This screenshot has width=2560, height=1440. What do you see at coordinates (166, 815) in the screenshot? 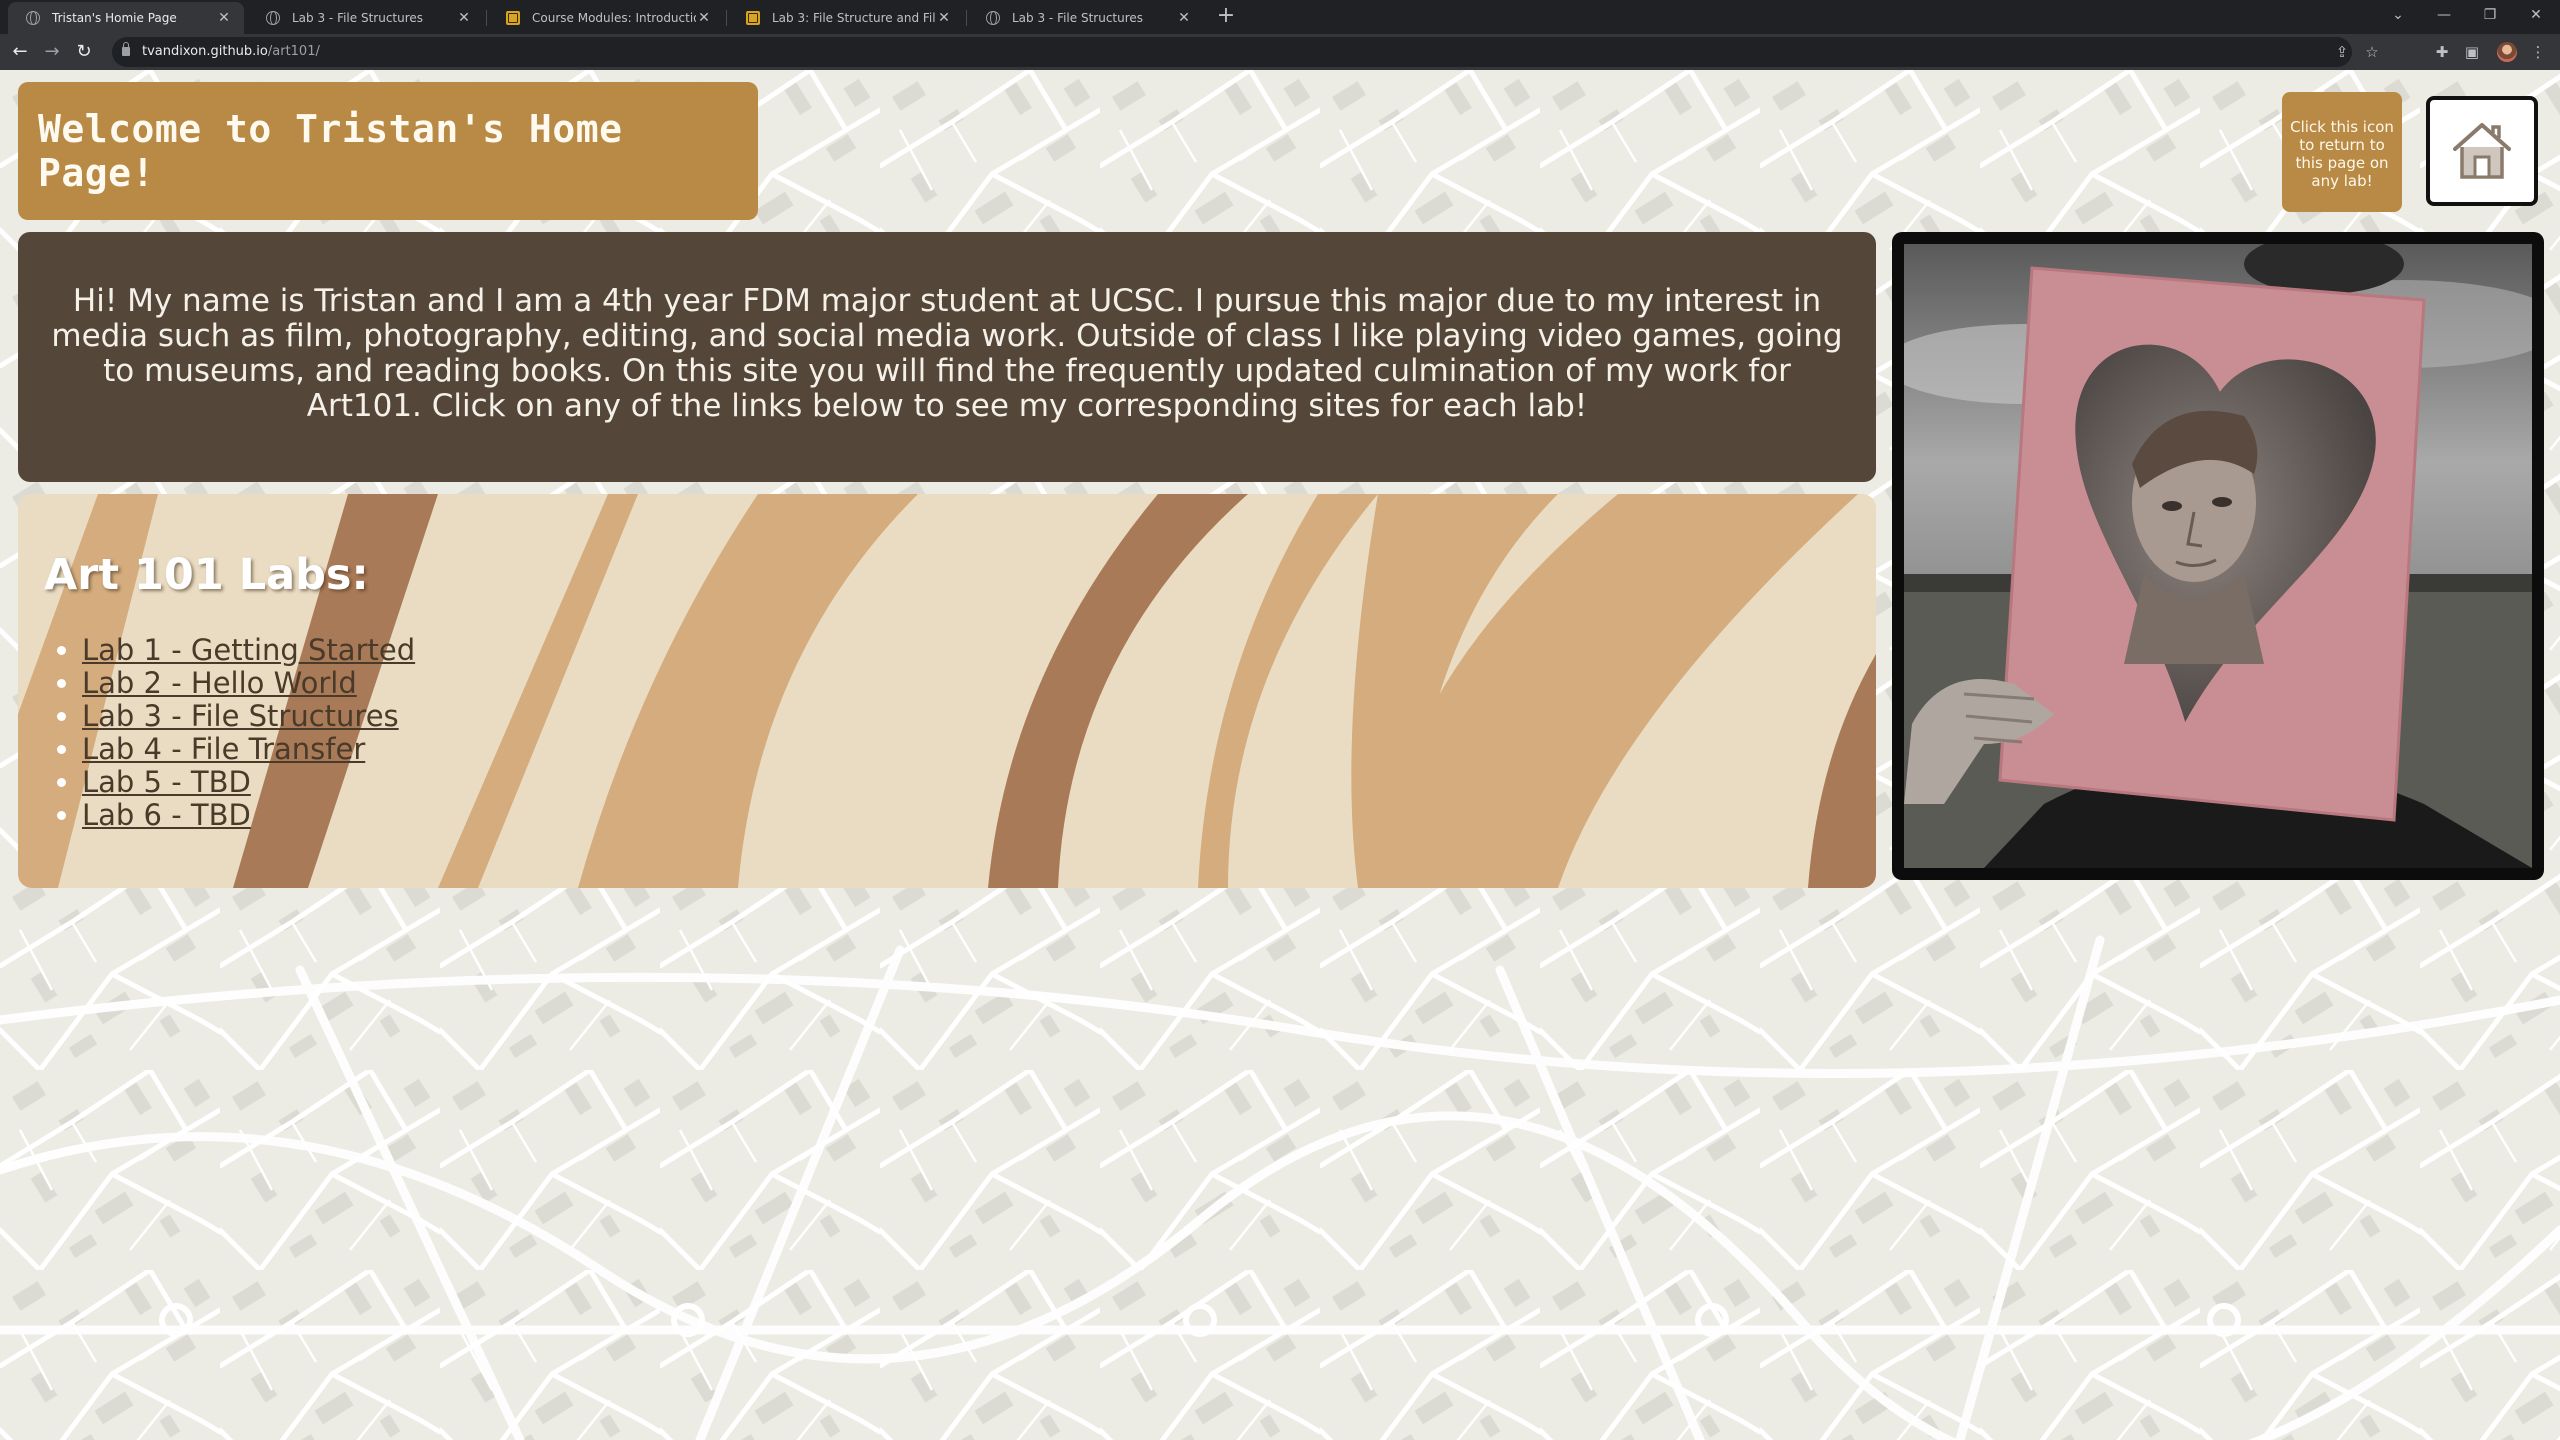
I see `lab-6-link: Lab 6 - TBD` at bounding box center [166, 815].